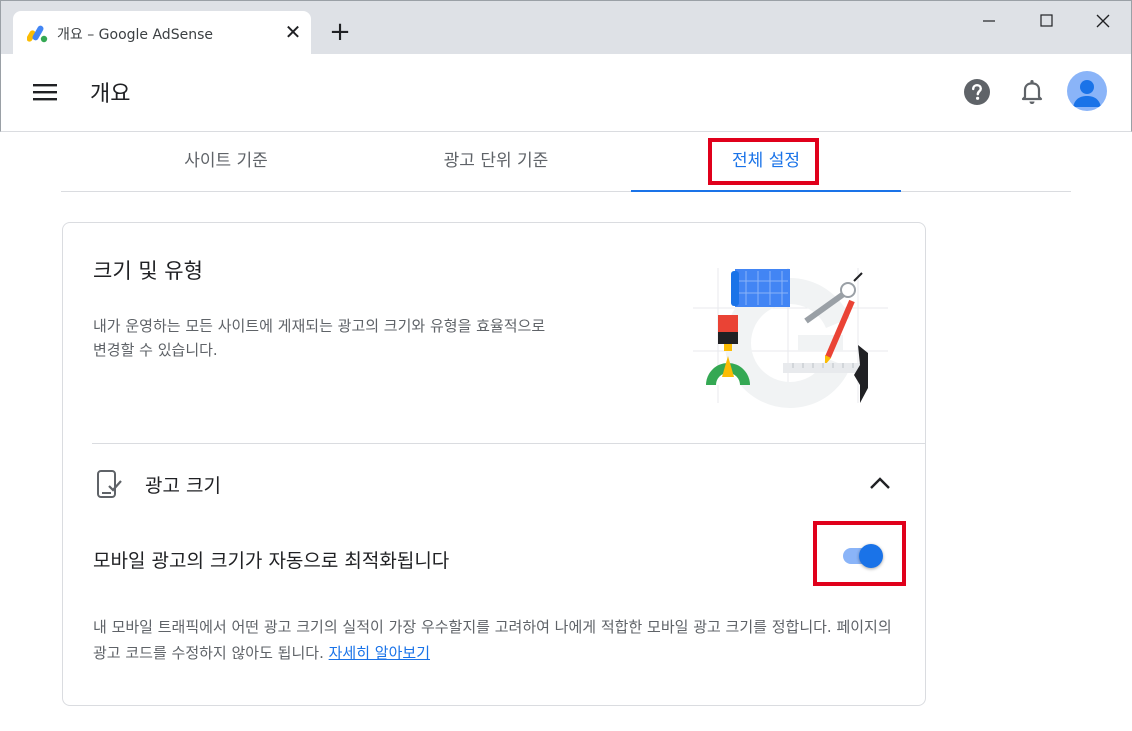 The image size is (1132, 731). I want to click on page-title: 개요, so click(110, 94).